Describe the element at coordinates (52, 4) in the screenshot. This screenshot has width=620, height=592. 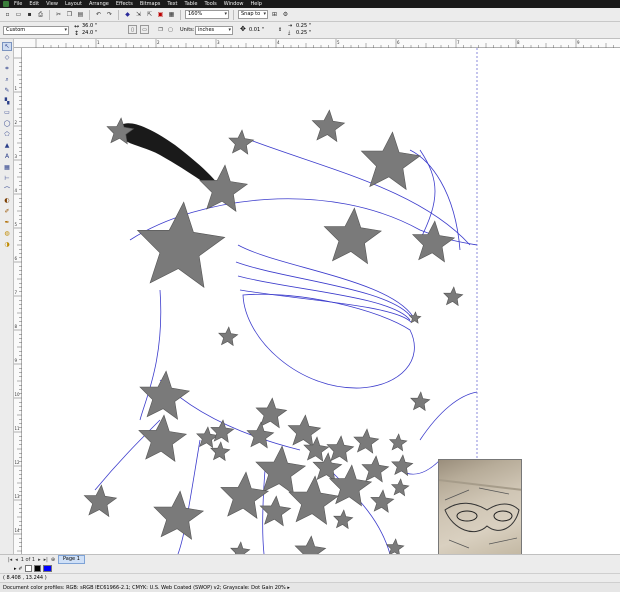
I see `menu-view: View` at that location.